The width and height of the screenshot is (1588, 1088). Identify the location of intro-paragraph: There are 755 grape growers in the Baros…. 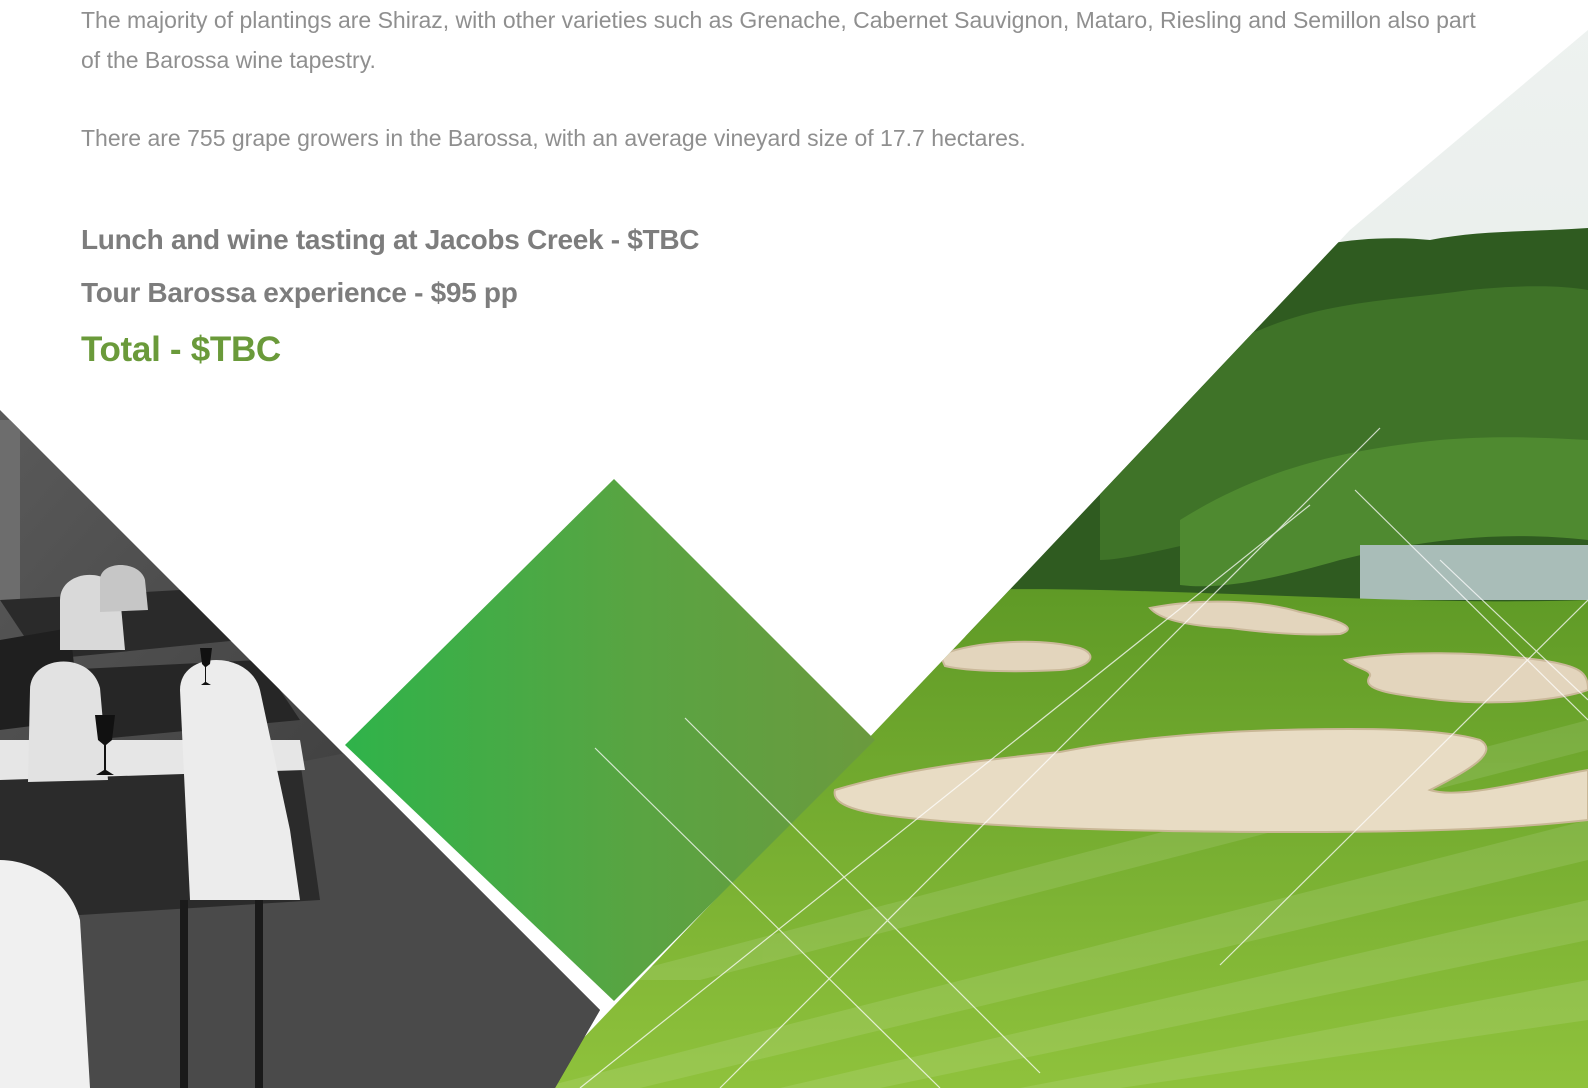
(553, 138).